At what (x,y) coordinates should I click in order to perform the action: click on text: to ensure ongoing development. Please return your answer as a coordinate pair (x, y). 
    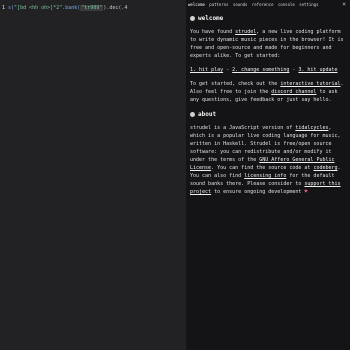
    Looking at the image, I should click on (258, 192).